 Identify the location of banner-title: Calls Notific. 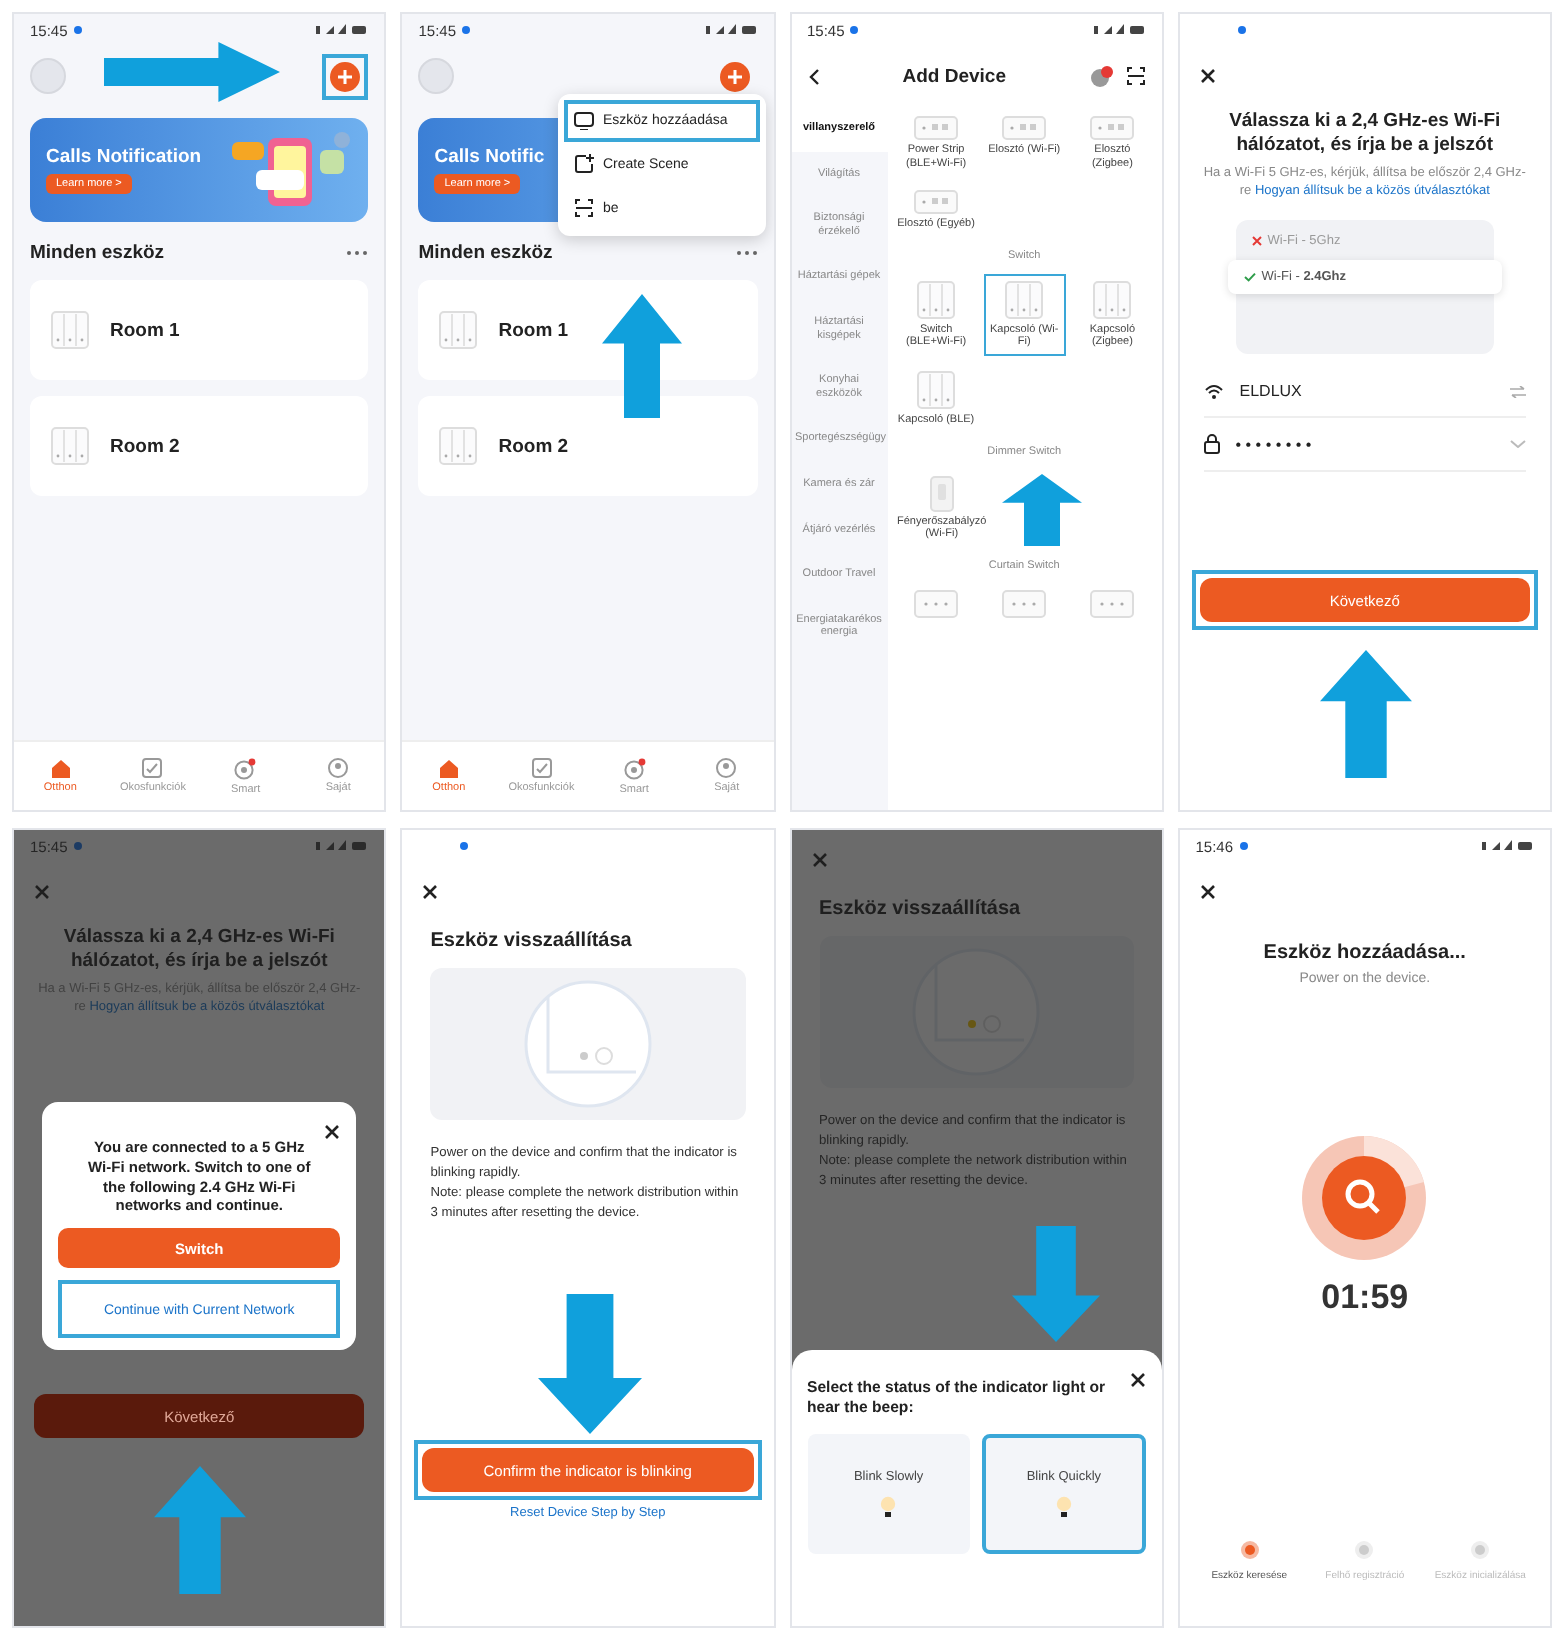
(489, 157).